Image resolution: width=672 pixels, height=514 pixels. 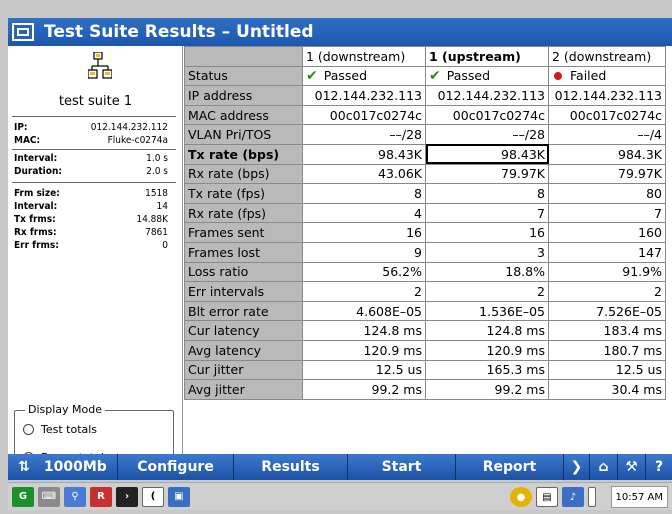 What do you see at coordinates (607, 311) in the screenshot?
I see `table-cell: 7.526E–05` at bounding box center [607, 311].